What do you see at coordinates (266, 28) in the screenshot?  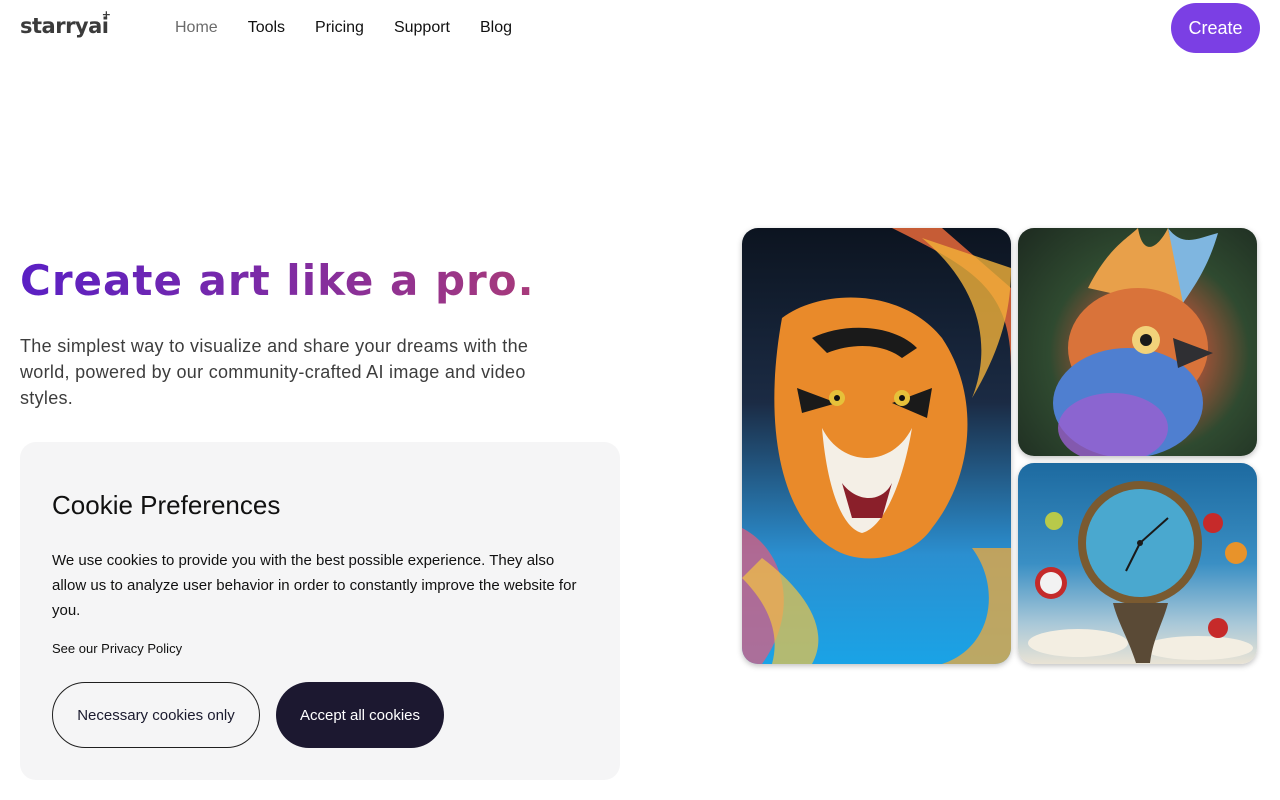 I see `nav-tools: Tools` at bounding box center [266, 28].